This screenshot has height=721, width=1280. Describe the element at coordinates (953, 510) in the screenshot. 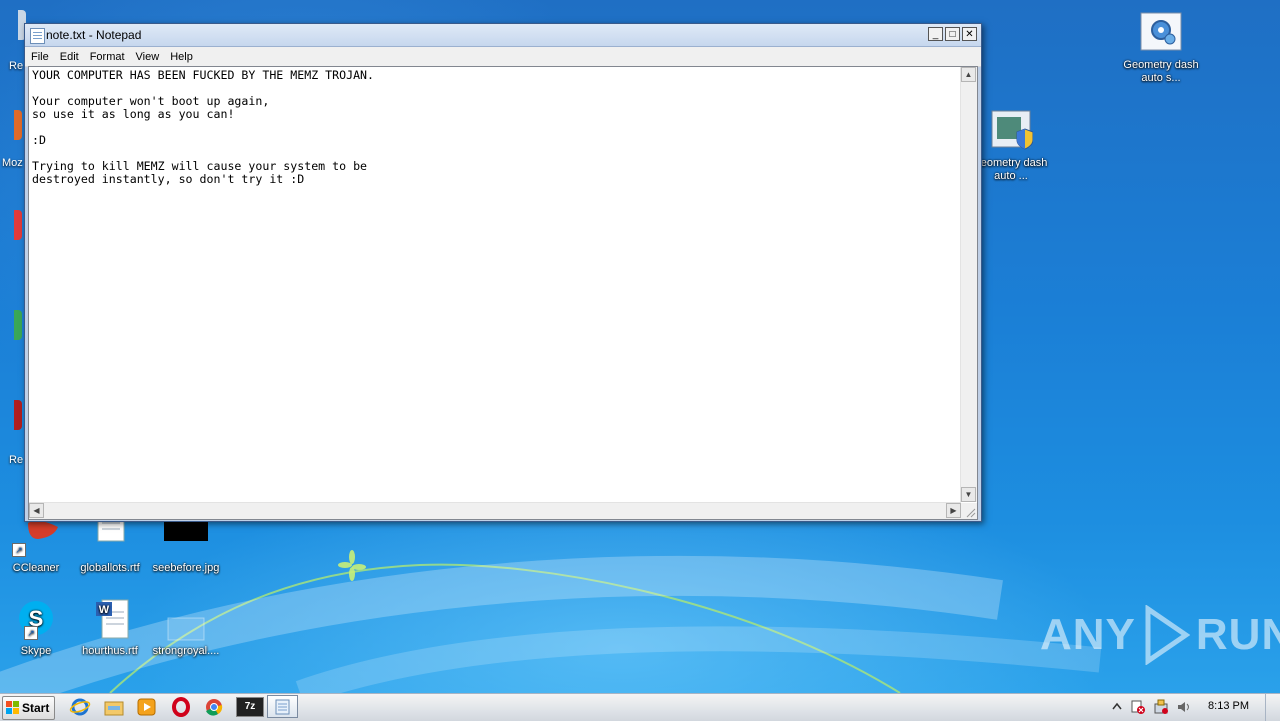

I see `scroll-right-button: ▶` at that location.